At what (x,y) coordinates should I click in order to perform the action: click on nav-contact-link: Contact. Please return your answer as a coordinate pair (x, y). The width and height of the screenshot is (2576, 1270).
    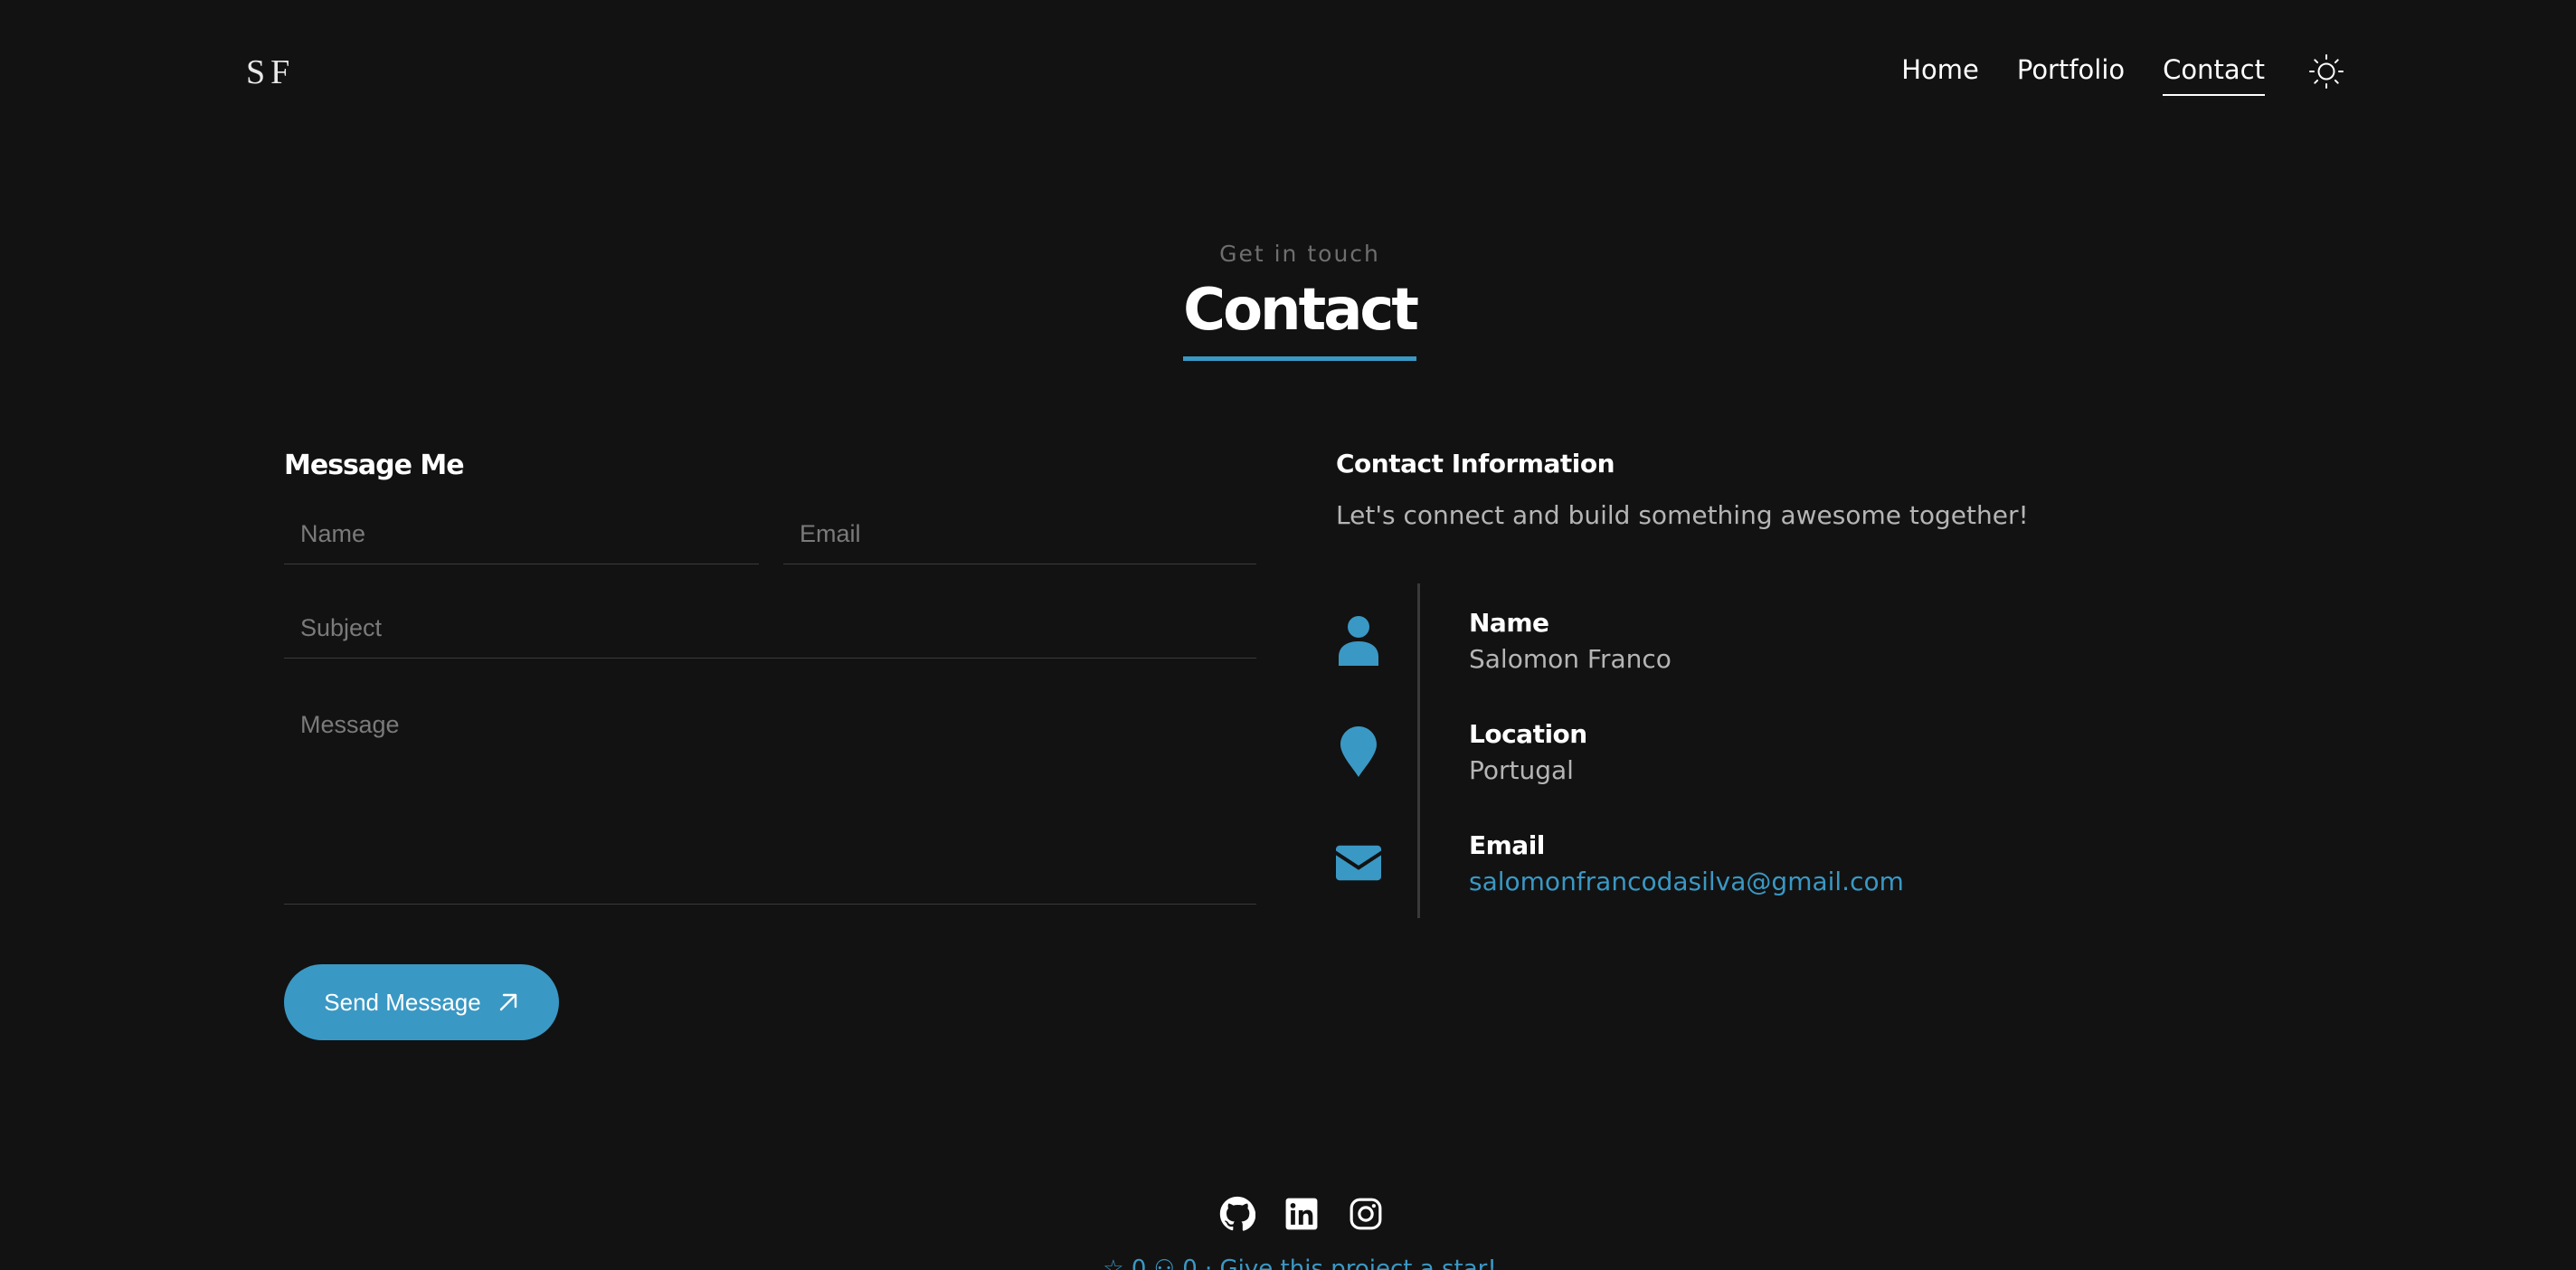
    Looking at the image, I should click on (2214, 75).